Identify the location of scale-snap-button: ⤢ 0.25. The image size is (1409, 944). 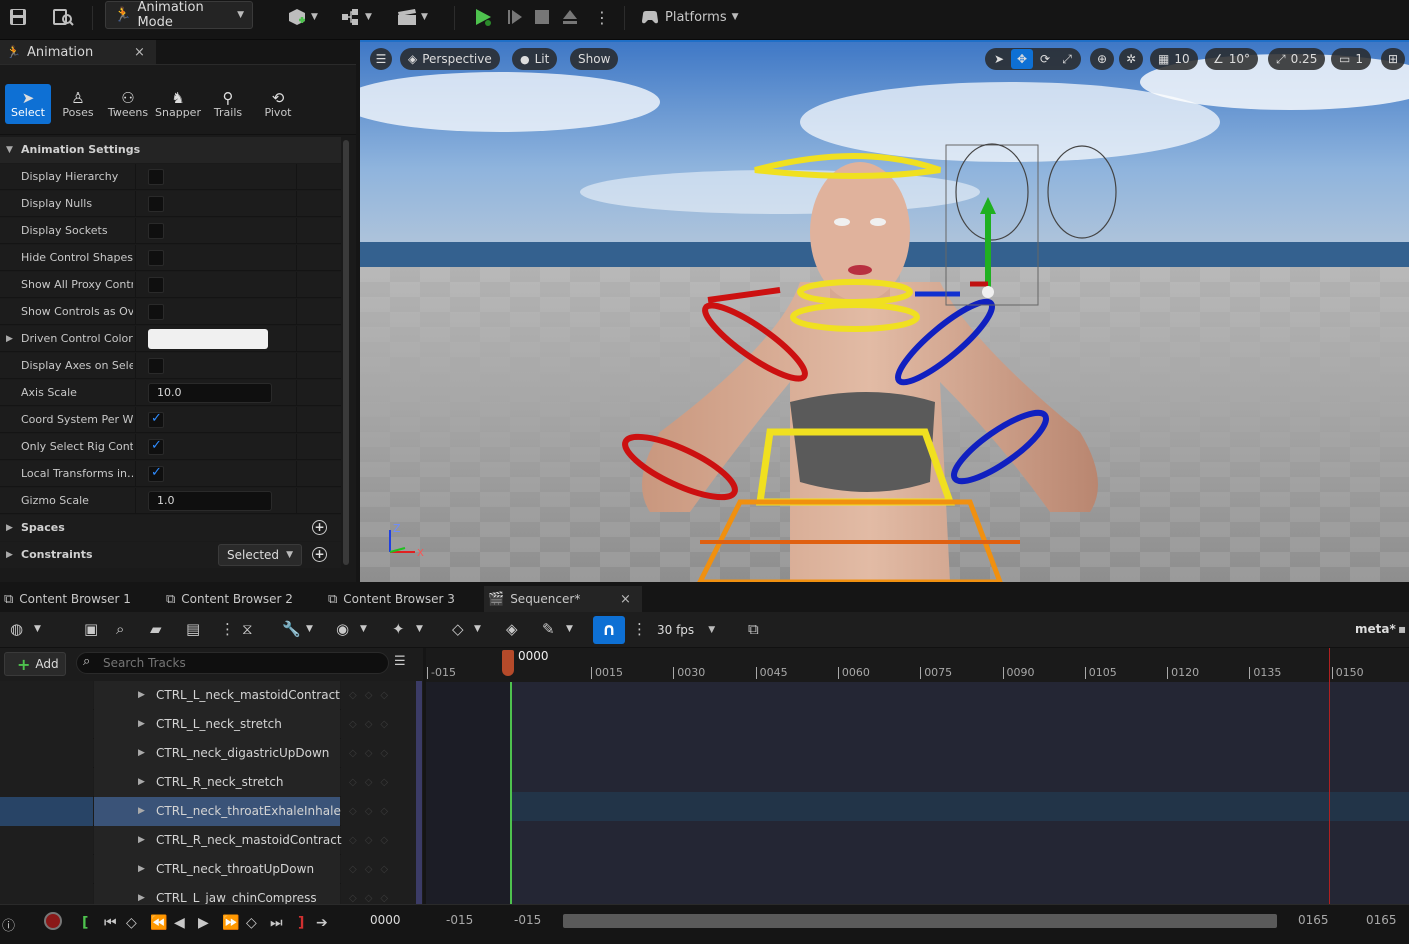
(1297, 59).